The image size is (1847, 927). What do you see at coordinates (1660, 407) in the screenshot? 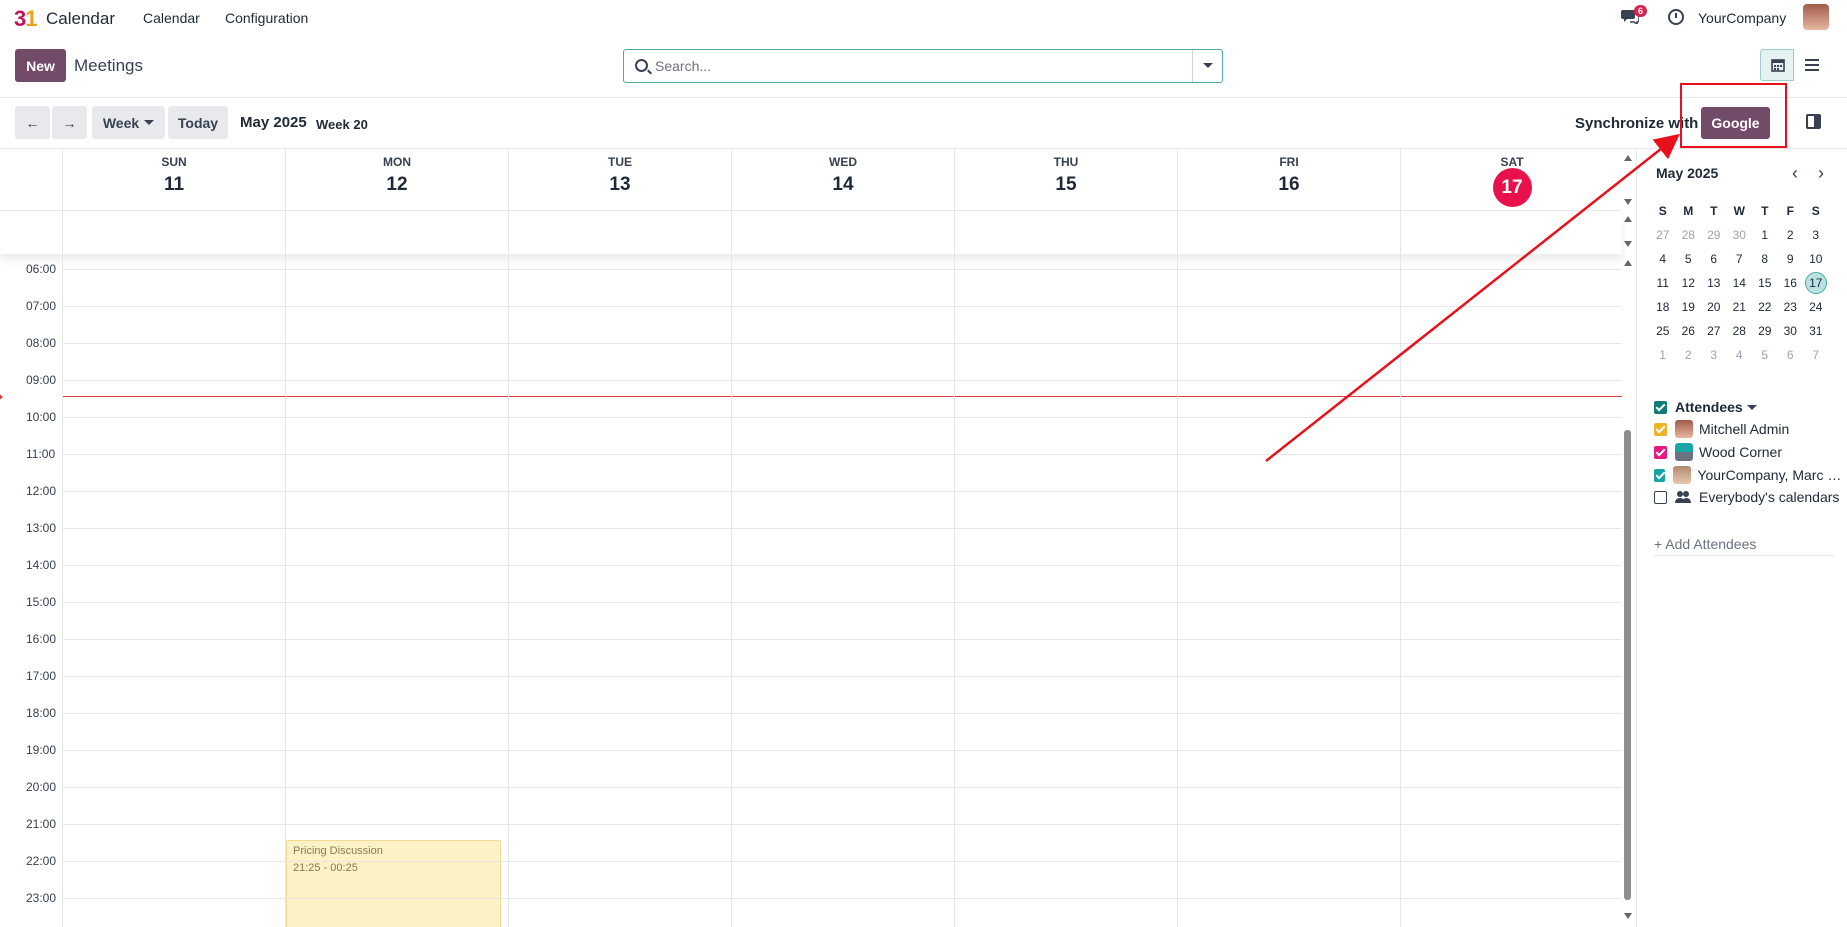
I see `attendees-all-checkbox` at bounding box center [1660, 407].